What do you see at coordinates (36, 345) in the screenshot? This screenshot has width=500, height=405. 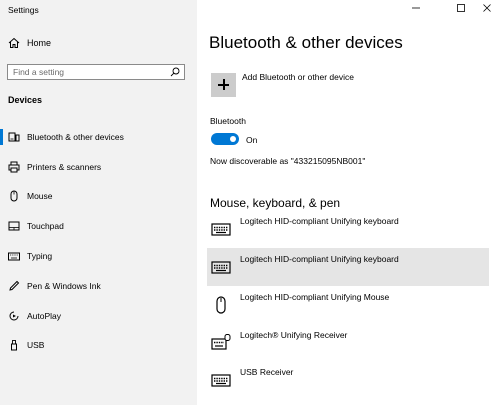 I see `sidebar-item-label: USB` at bounding box center [36, 345].